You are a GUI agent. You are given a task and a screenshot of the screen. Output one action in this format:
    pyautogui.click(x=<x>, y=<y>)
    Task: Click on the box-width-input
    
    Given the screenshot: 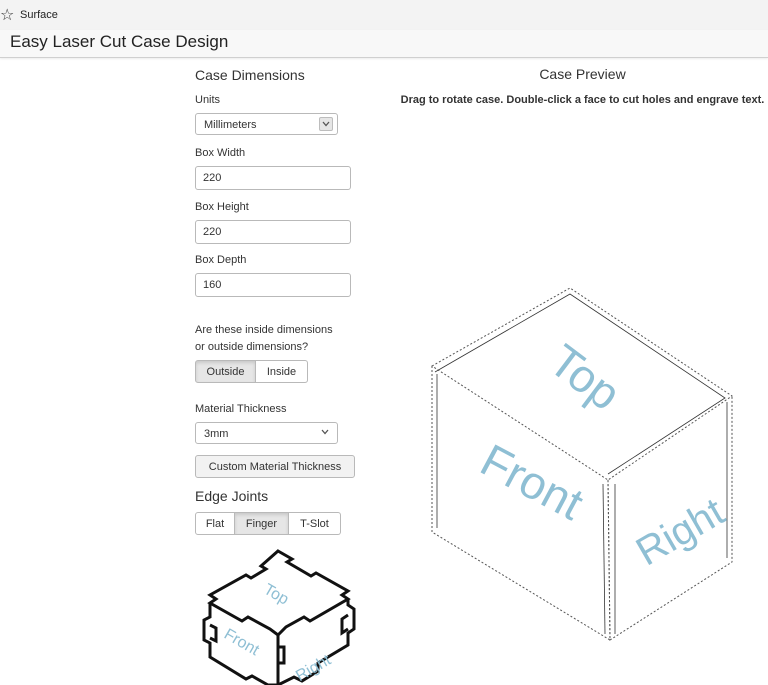 What is the action you would take?
    pyautogui.click(x=273, y=178)
    